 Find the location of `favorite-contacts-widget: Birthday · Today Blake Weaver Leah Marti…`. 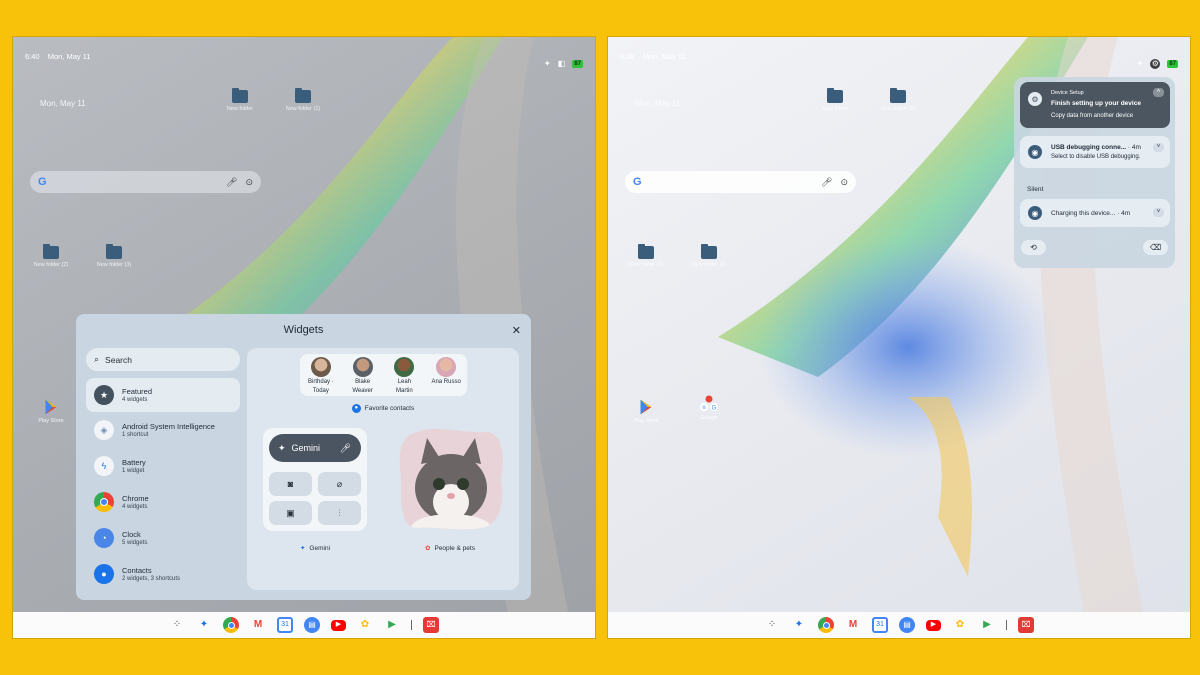

favorite-contacts-widget: Birthday · Today Blake Weaver Leah Marti… is located at coordinates (383, 375).